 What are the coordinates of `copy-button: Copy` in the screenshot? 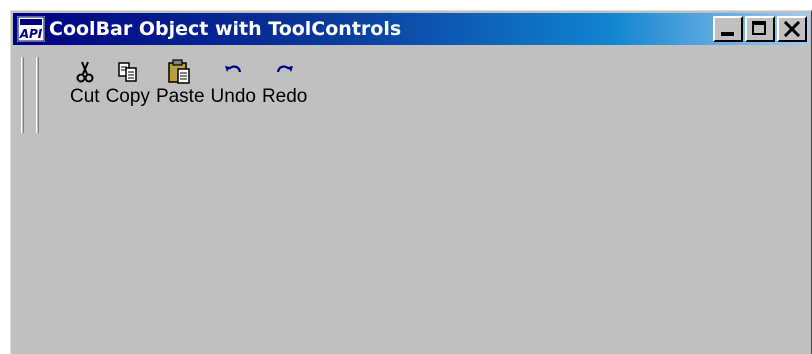 It's located at (128, 83).